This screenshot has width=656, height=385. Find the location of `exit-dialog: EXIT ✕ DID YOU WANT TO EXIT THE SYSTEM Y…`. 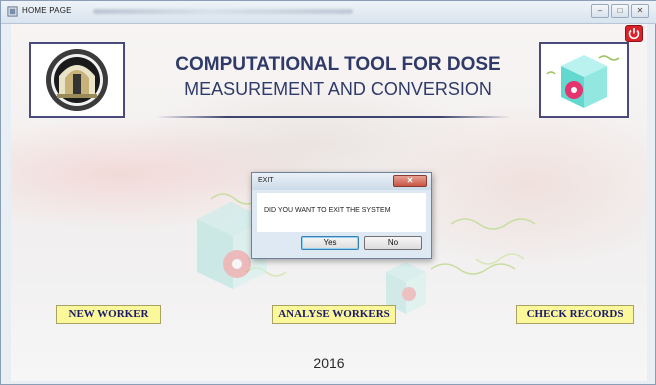

exit-dialog: EXIT ✕ DID YOU WANT TO EXIT THE SYSTEM Y… is located at coordinates (341, 215).